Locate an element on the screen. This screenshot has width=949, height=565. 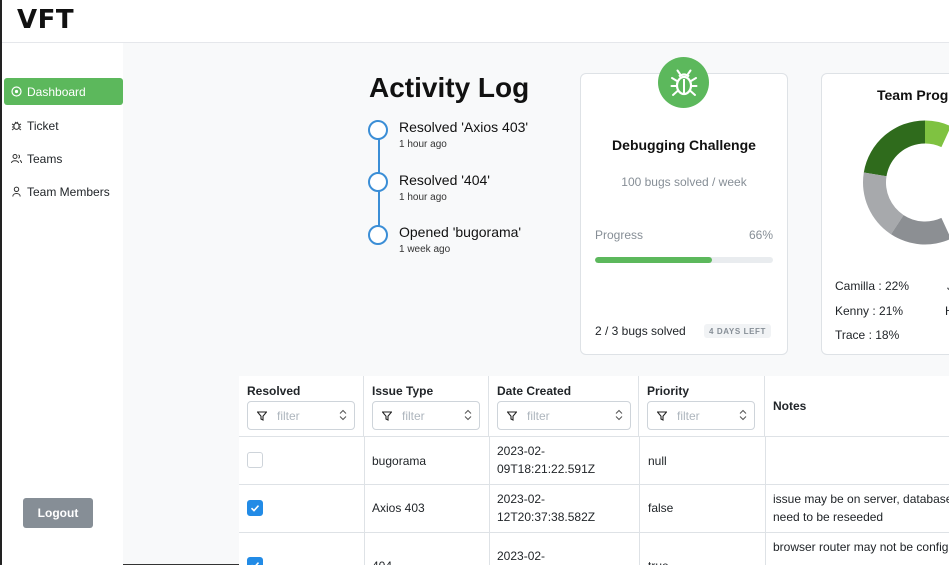
challenge-subtitle: 100 bugs solved / week is located at coordinates (684, 182).